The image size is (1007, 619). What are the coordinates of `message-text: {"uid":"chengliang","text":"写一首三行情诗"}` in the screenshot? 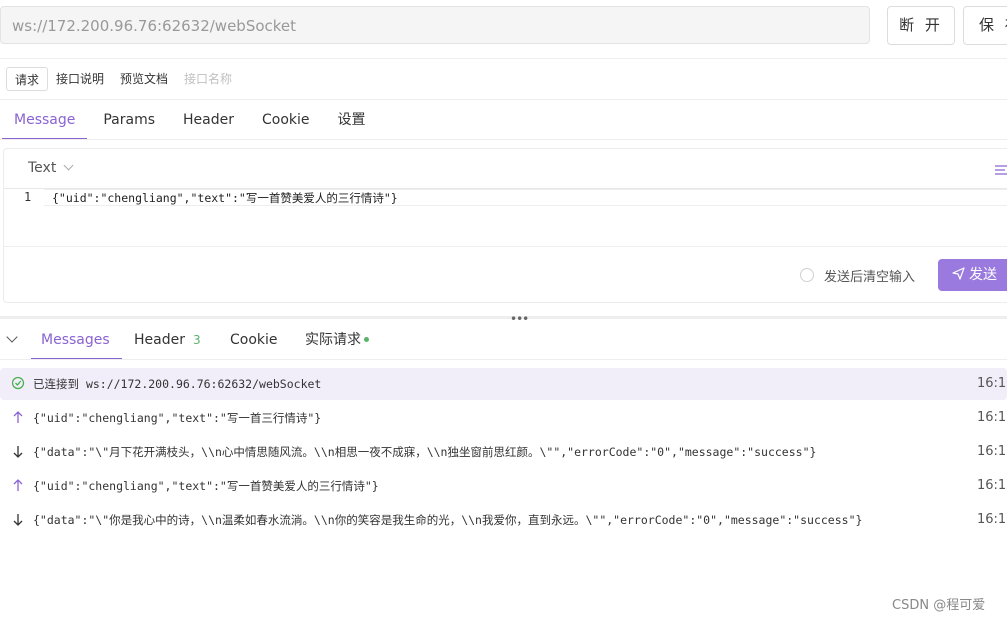 It's located at (177, 418).